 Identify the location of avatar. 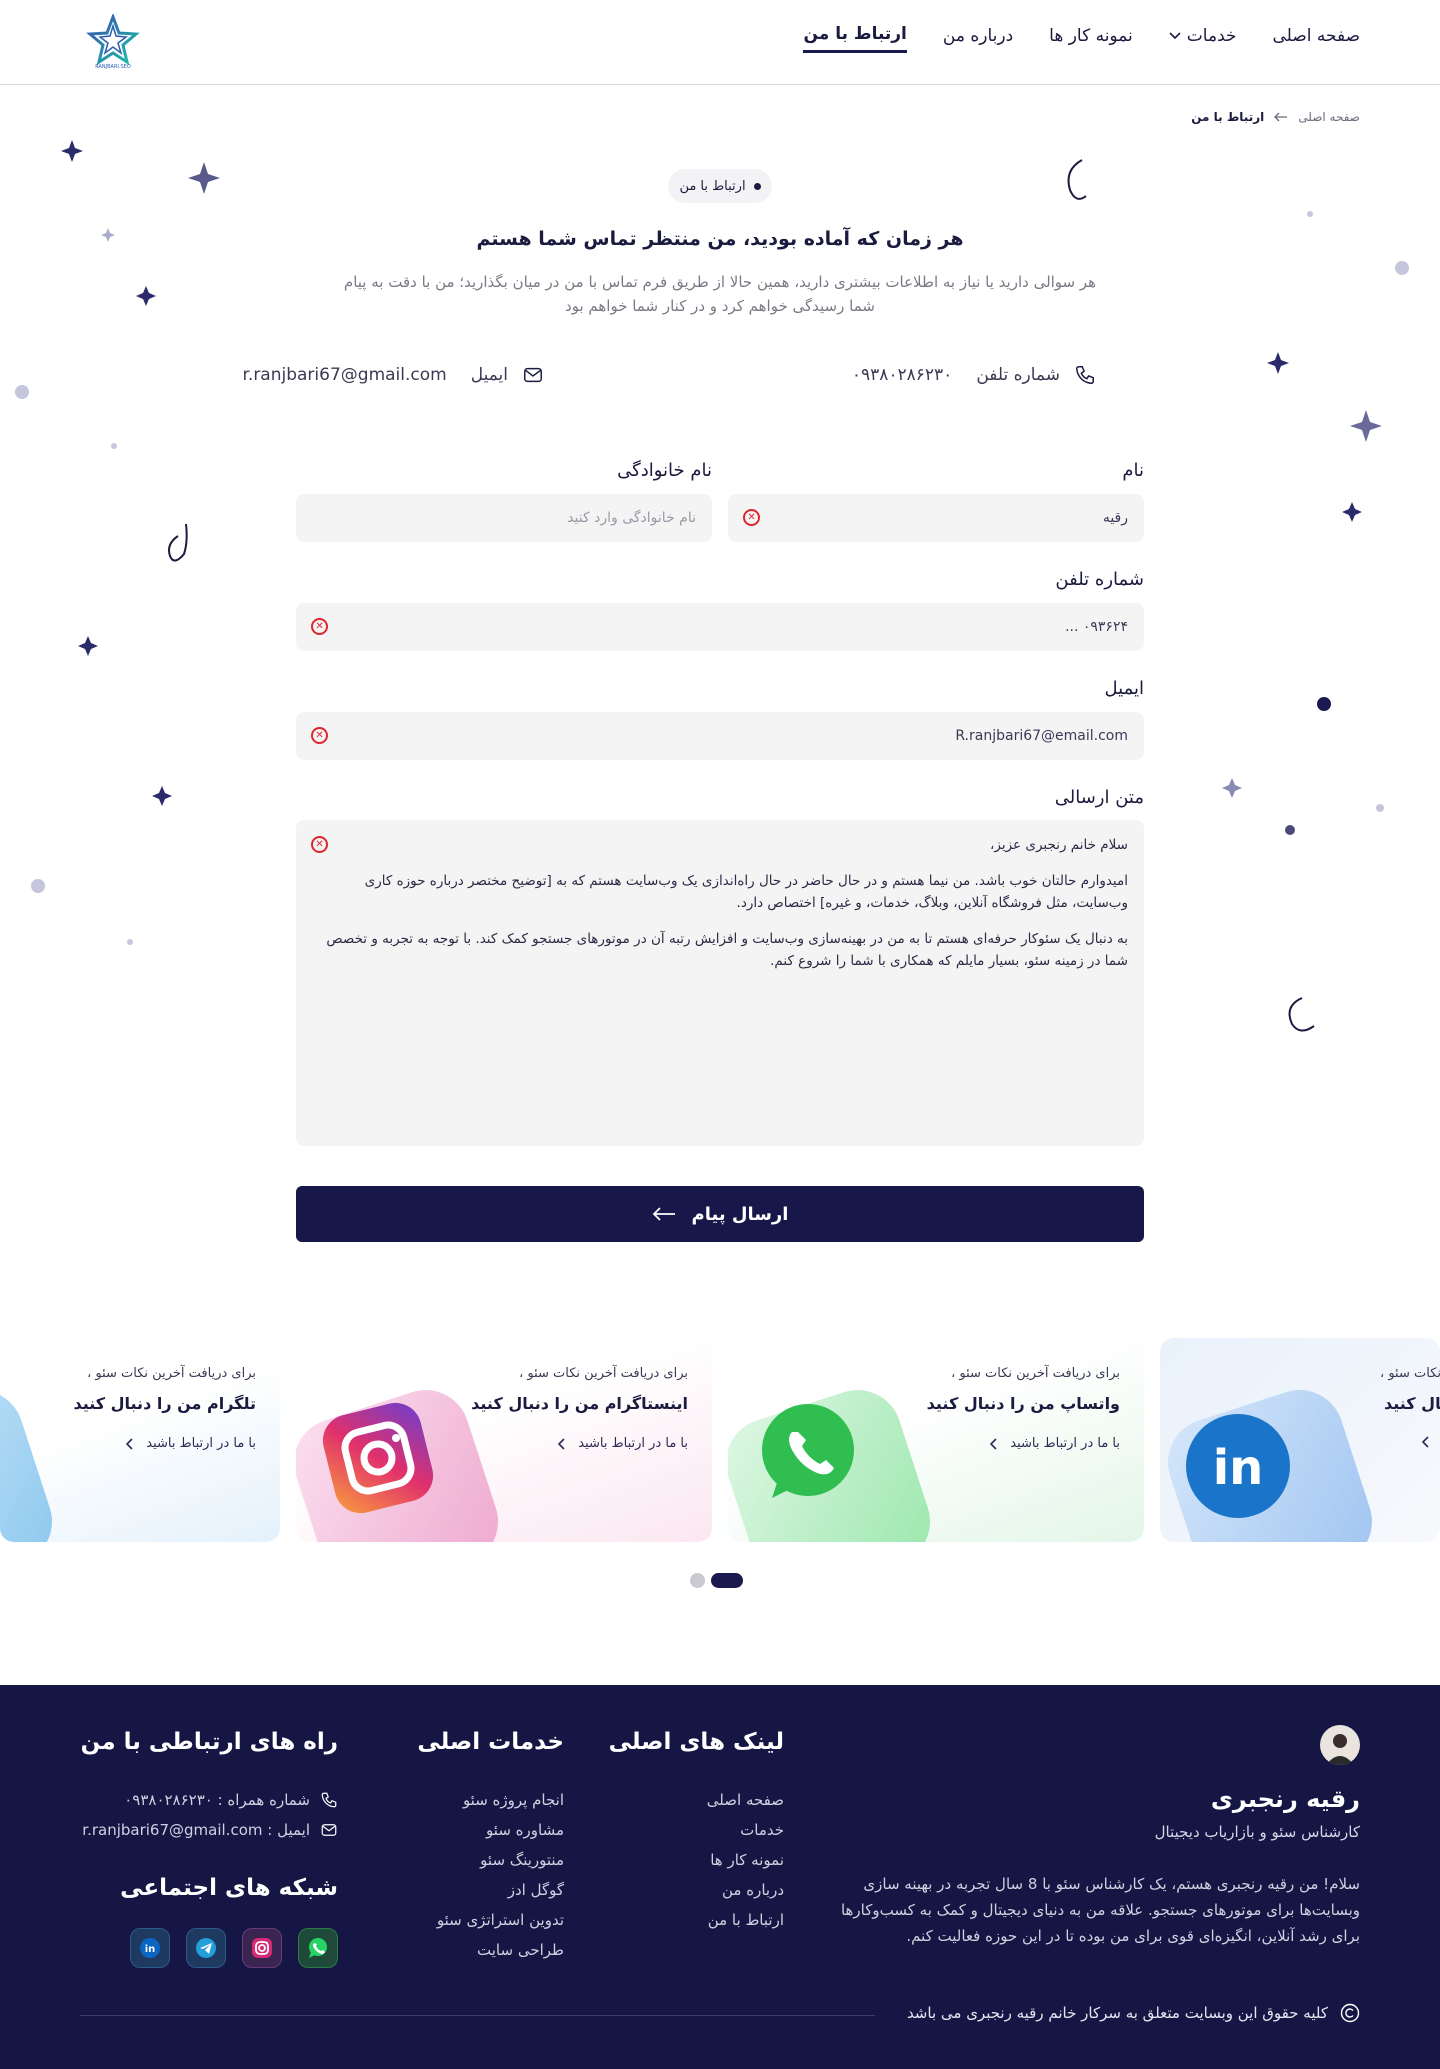
(1340, 1745).